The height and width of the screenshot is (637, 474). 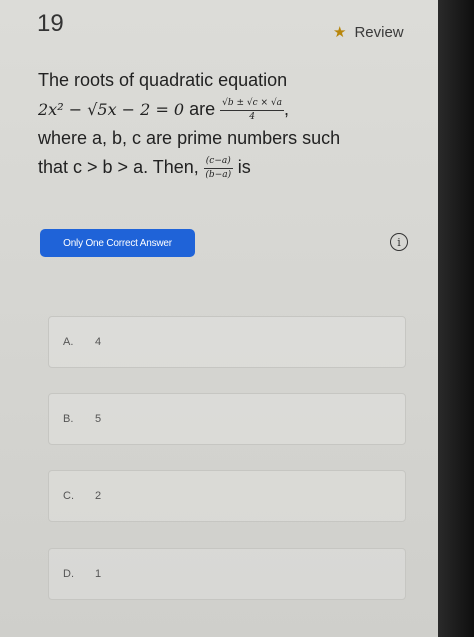 I want to click on line4-prefix: that c > b > a. Then,, so click(x=121, y=167).